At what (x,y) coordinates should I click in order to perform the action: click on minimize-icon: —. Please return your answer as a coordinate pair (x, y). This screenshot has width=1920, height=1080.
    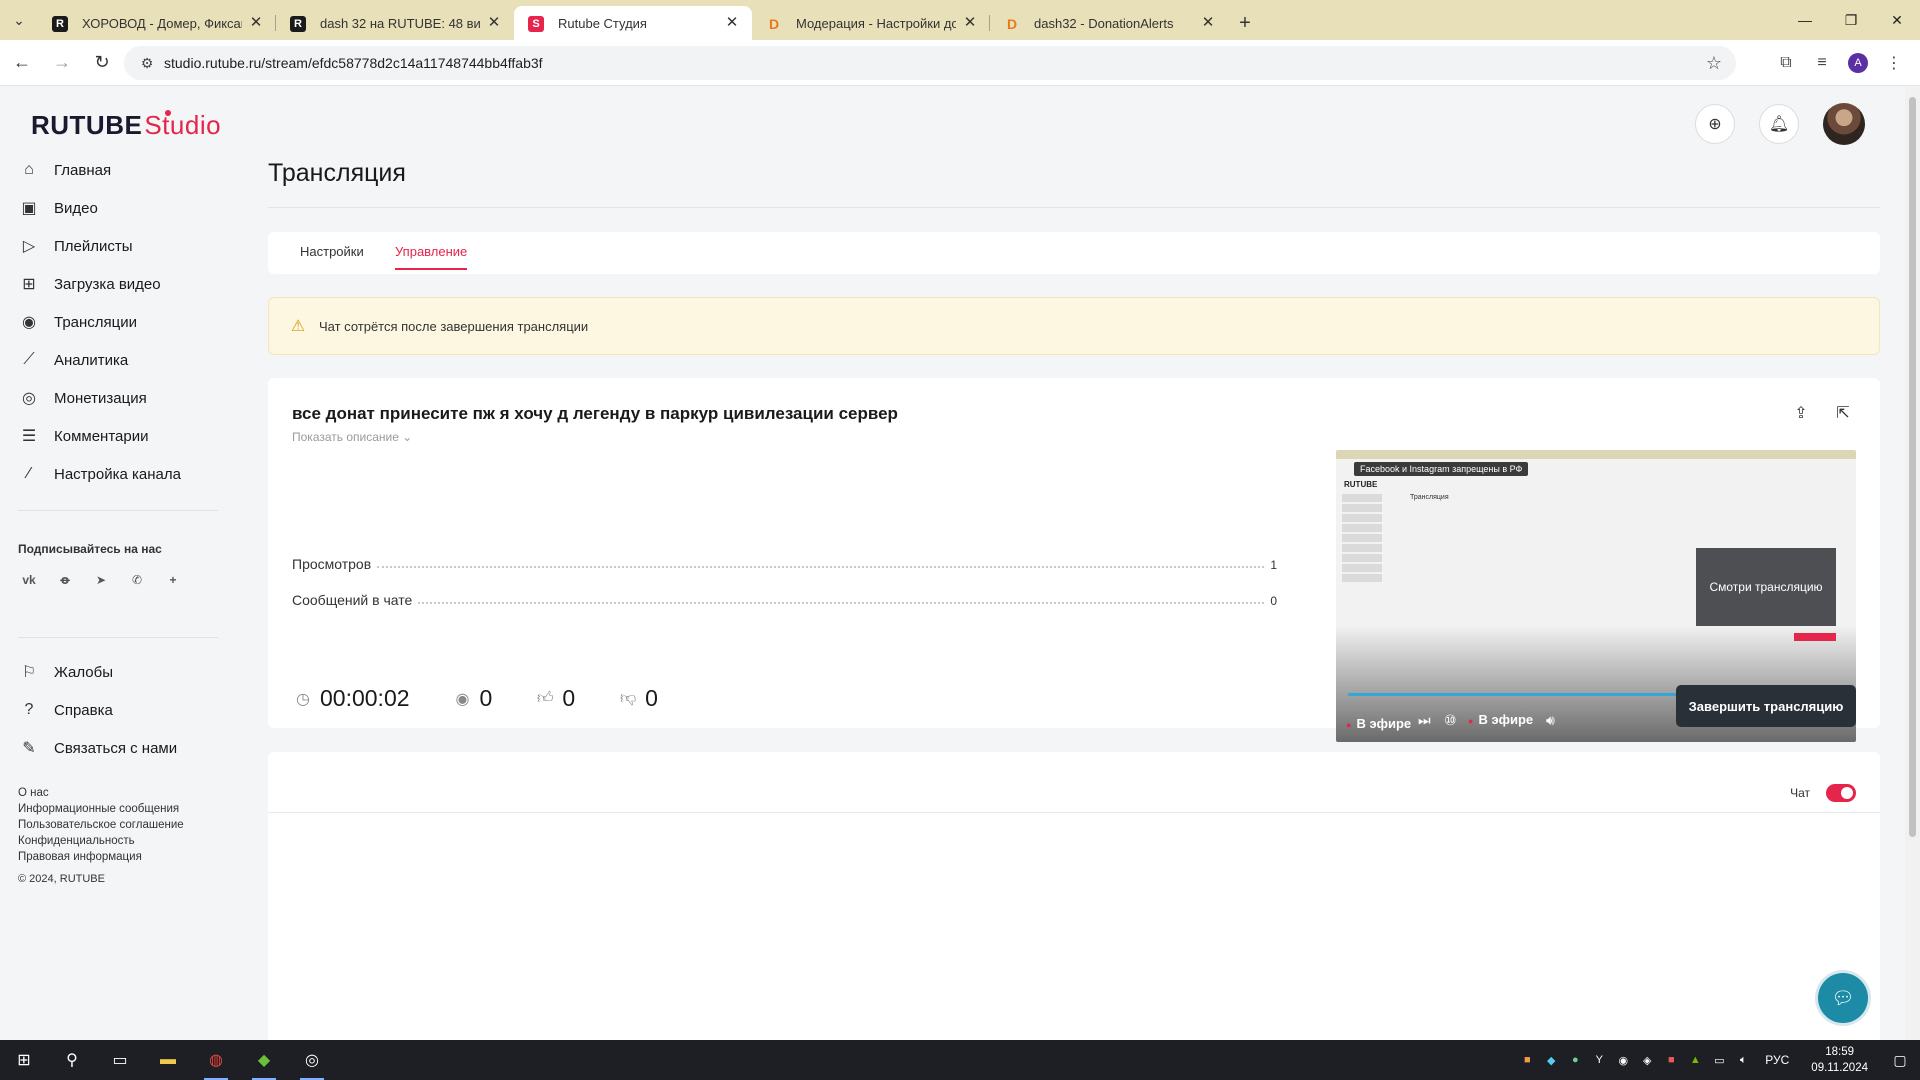
    Looking at the image, I should click on (1805, 20).